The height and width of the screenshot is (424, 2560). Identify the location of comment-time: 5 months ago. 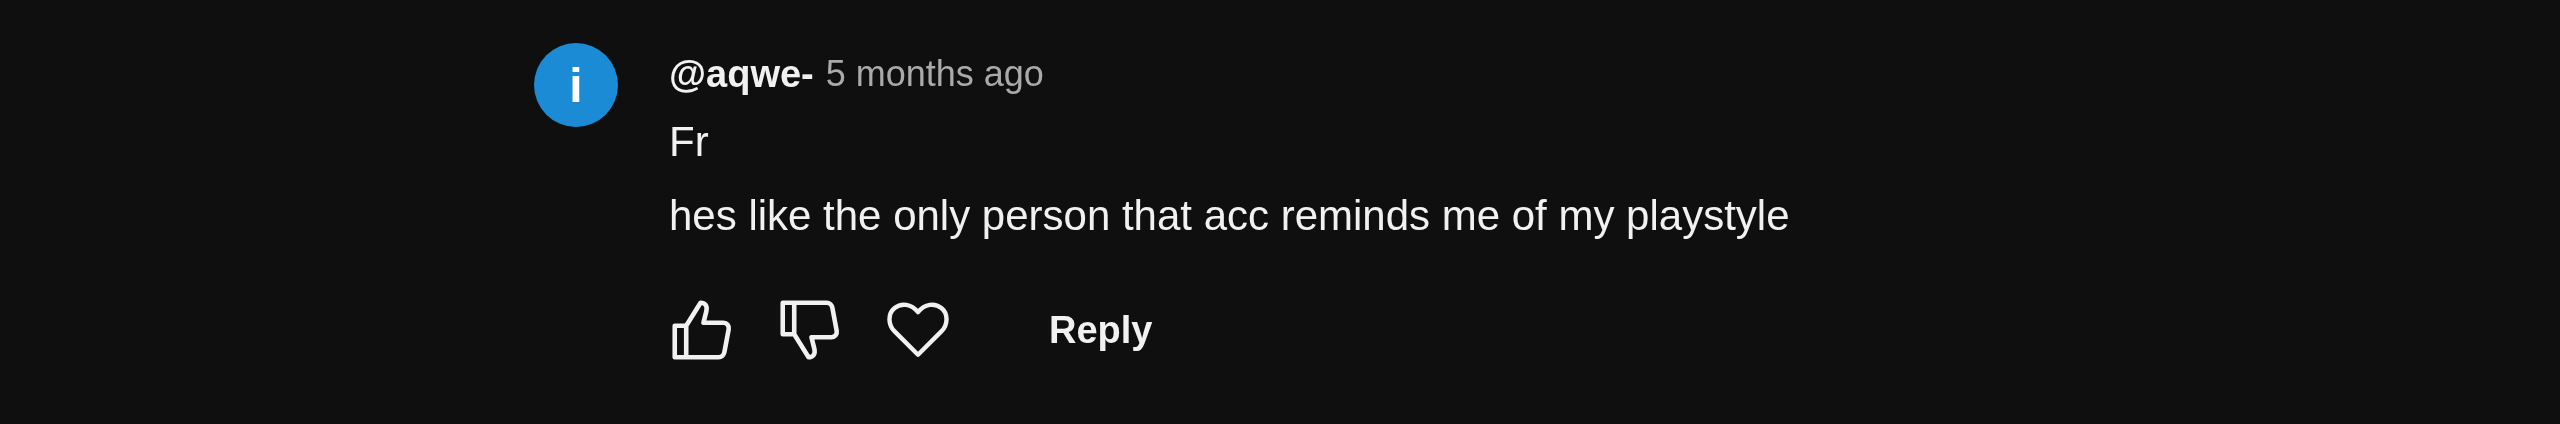
(934, 74).